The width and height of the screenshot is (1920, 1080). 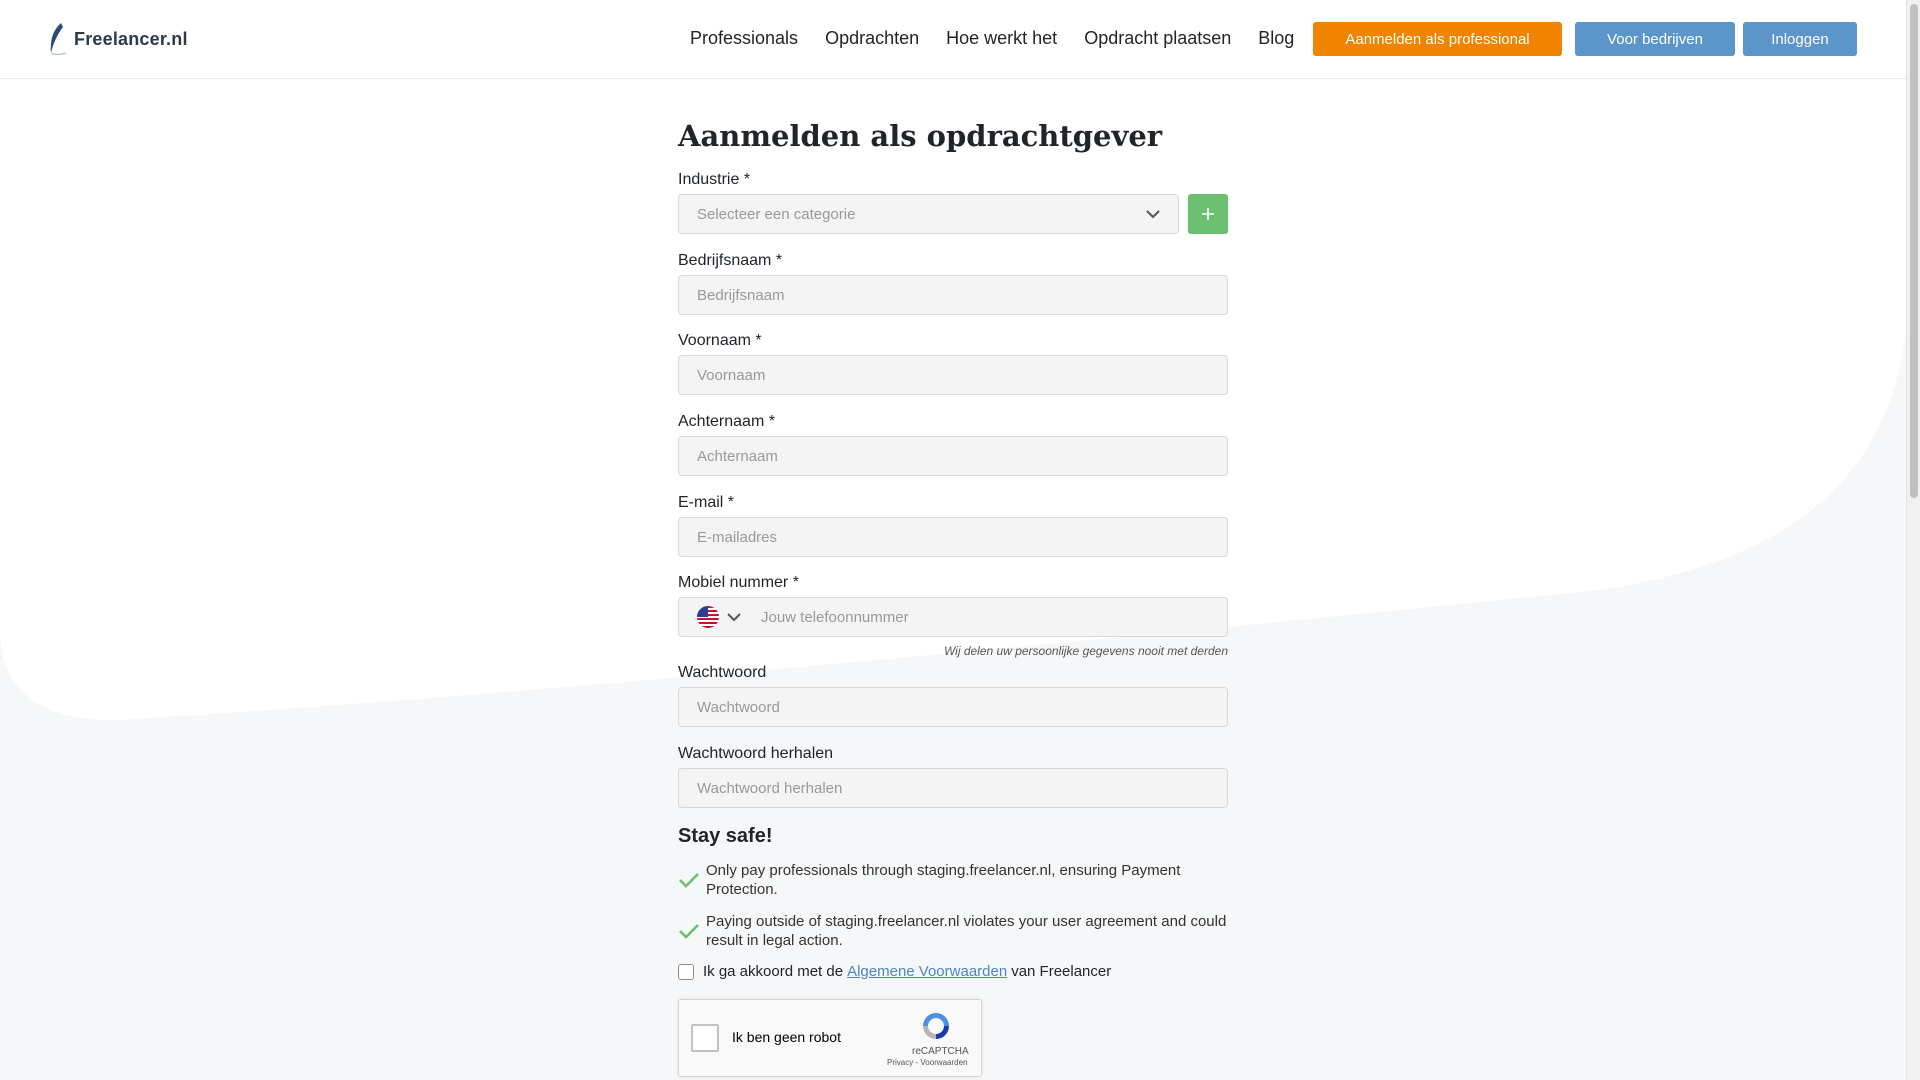 What do you see at coordinates (708, 617) in the screenshot?
I see `us-flag-icon` at bounding box center [708, 617].